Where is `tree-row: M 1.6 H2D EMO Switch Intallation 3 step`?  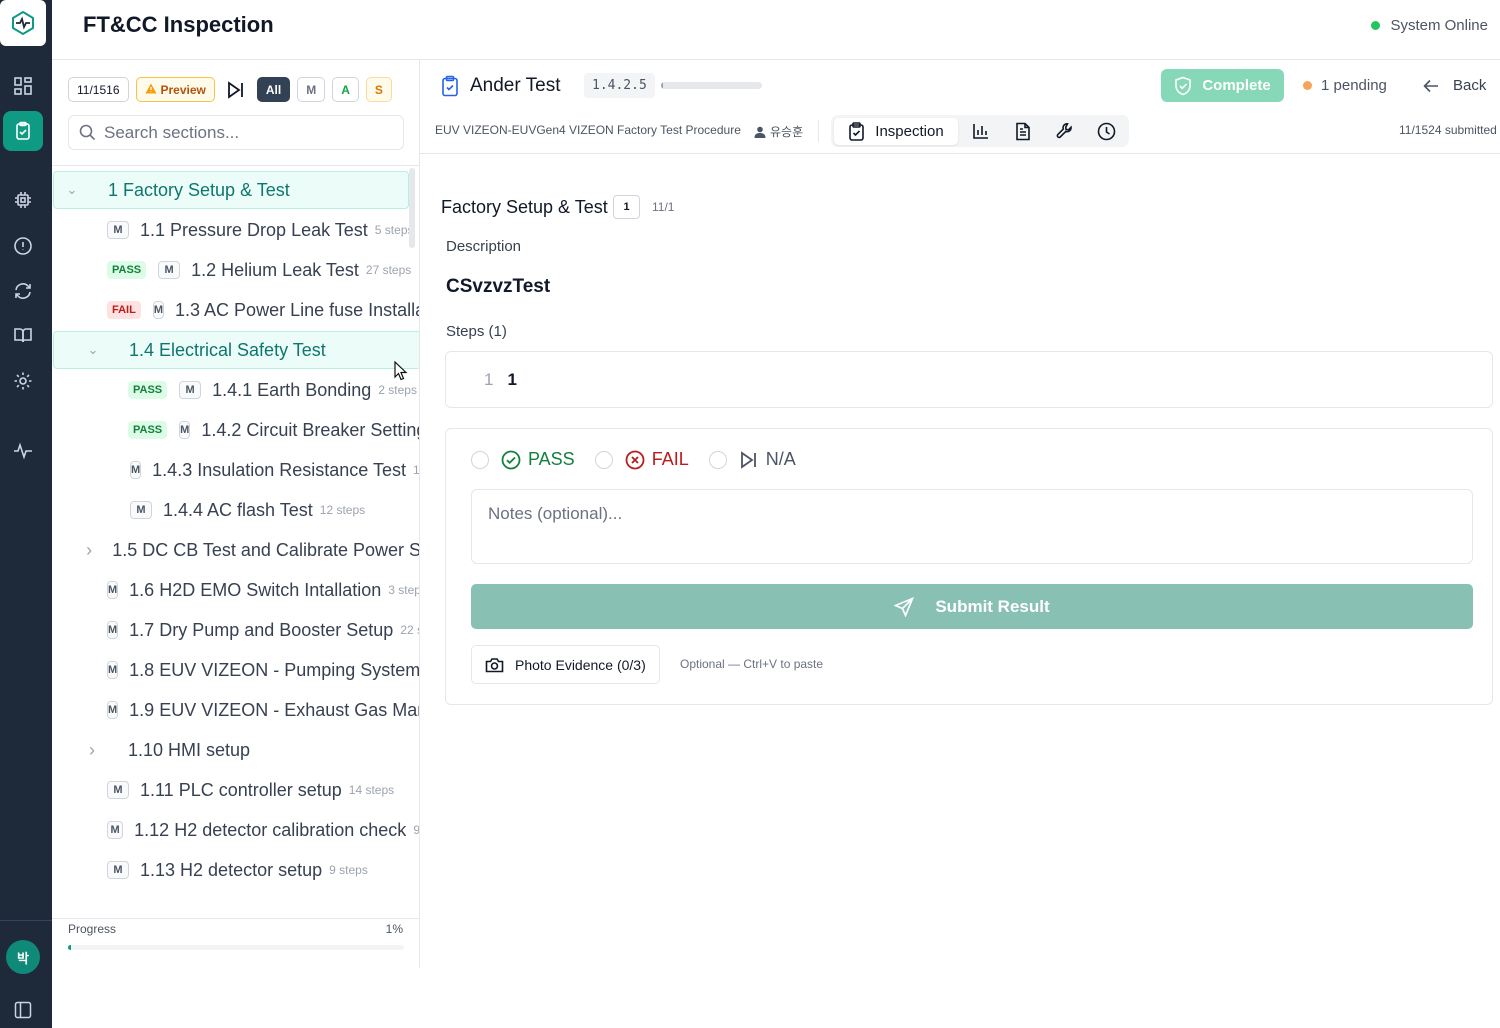
tree-row: M 1.6 H2D EMO Switch Intallation 3 step is located at coordinates (263, 590).